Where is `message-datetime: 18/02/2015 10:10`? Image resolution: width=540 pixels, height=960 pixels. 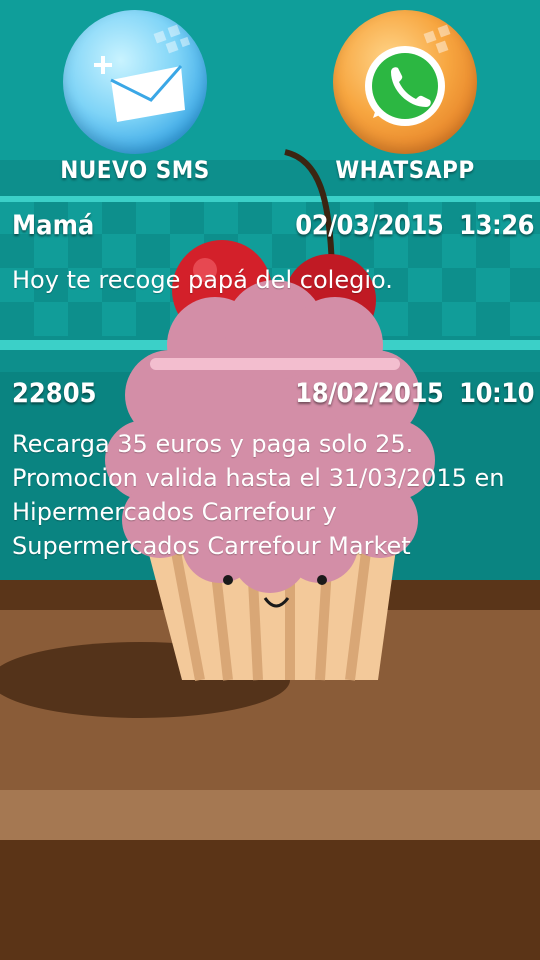 message-datetime: 18/02/2015 10:10 is located at coordinates (414, 393).